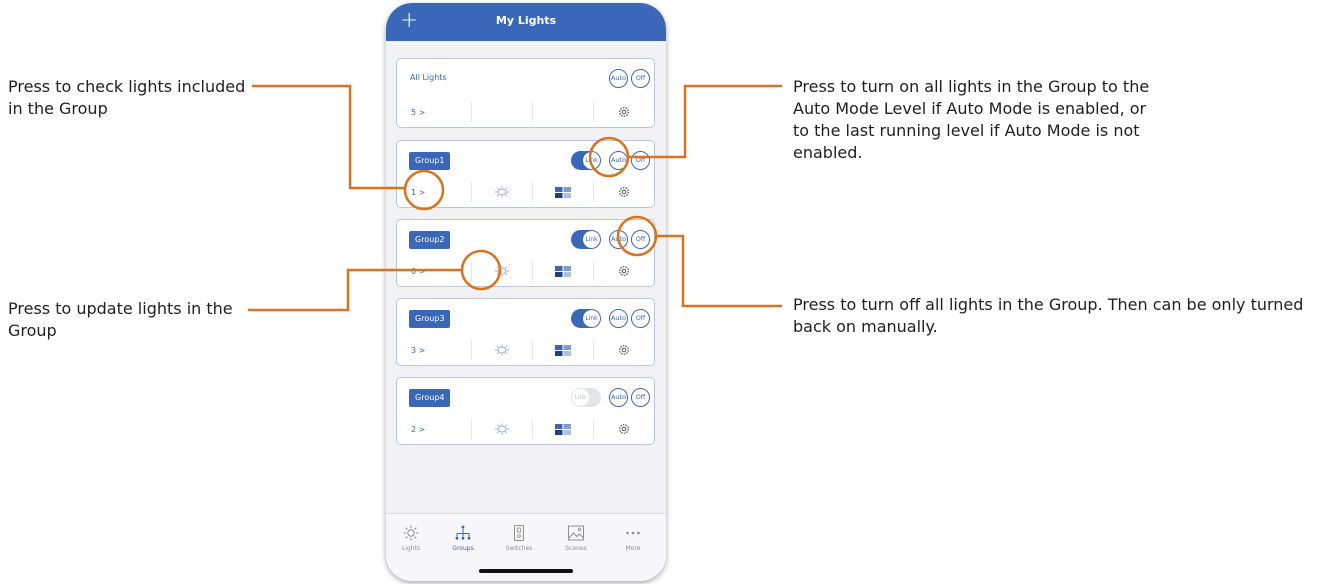 This screenshot has height=584, width=1322. Describe the element at coordinates (430, 398) in the screenshot. I see `group-name: Group4` at that location.